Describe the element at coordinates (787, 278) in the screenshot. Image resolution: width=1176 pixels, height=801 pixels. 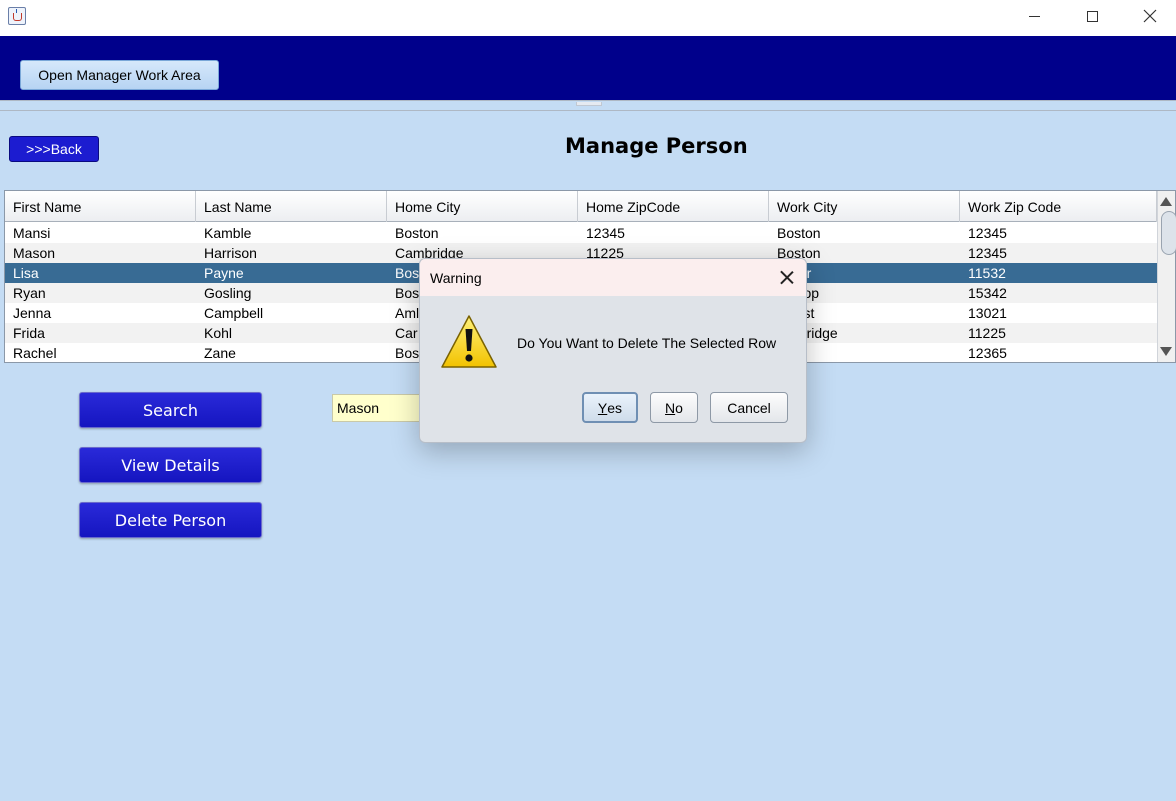
I see `dialog-close-icon` at that location.